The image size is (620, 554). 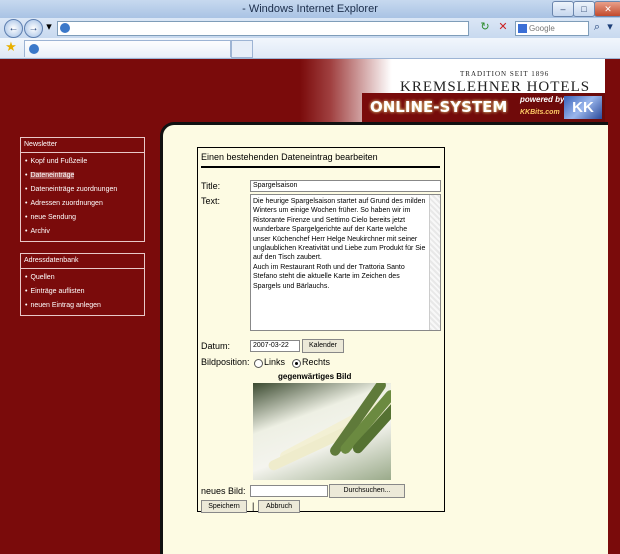 What do you see at coordinates (258, 363) in the screenshot?
I see `radio-links` at bounding box center [258, 363].